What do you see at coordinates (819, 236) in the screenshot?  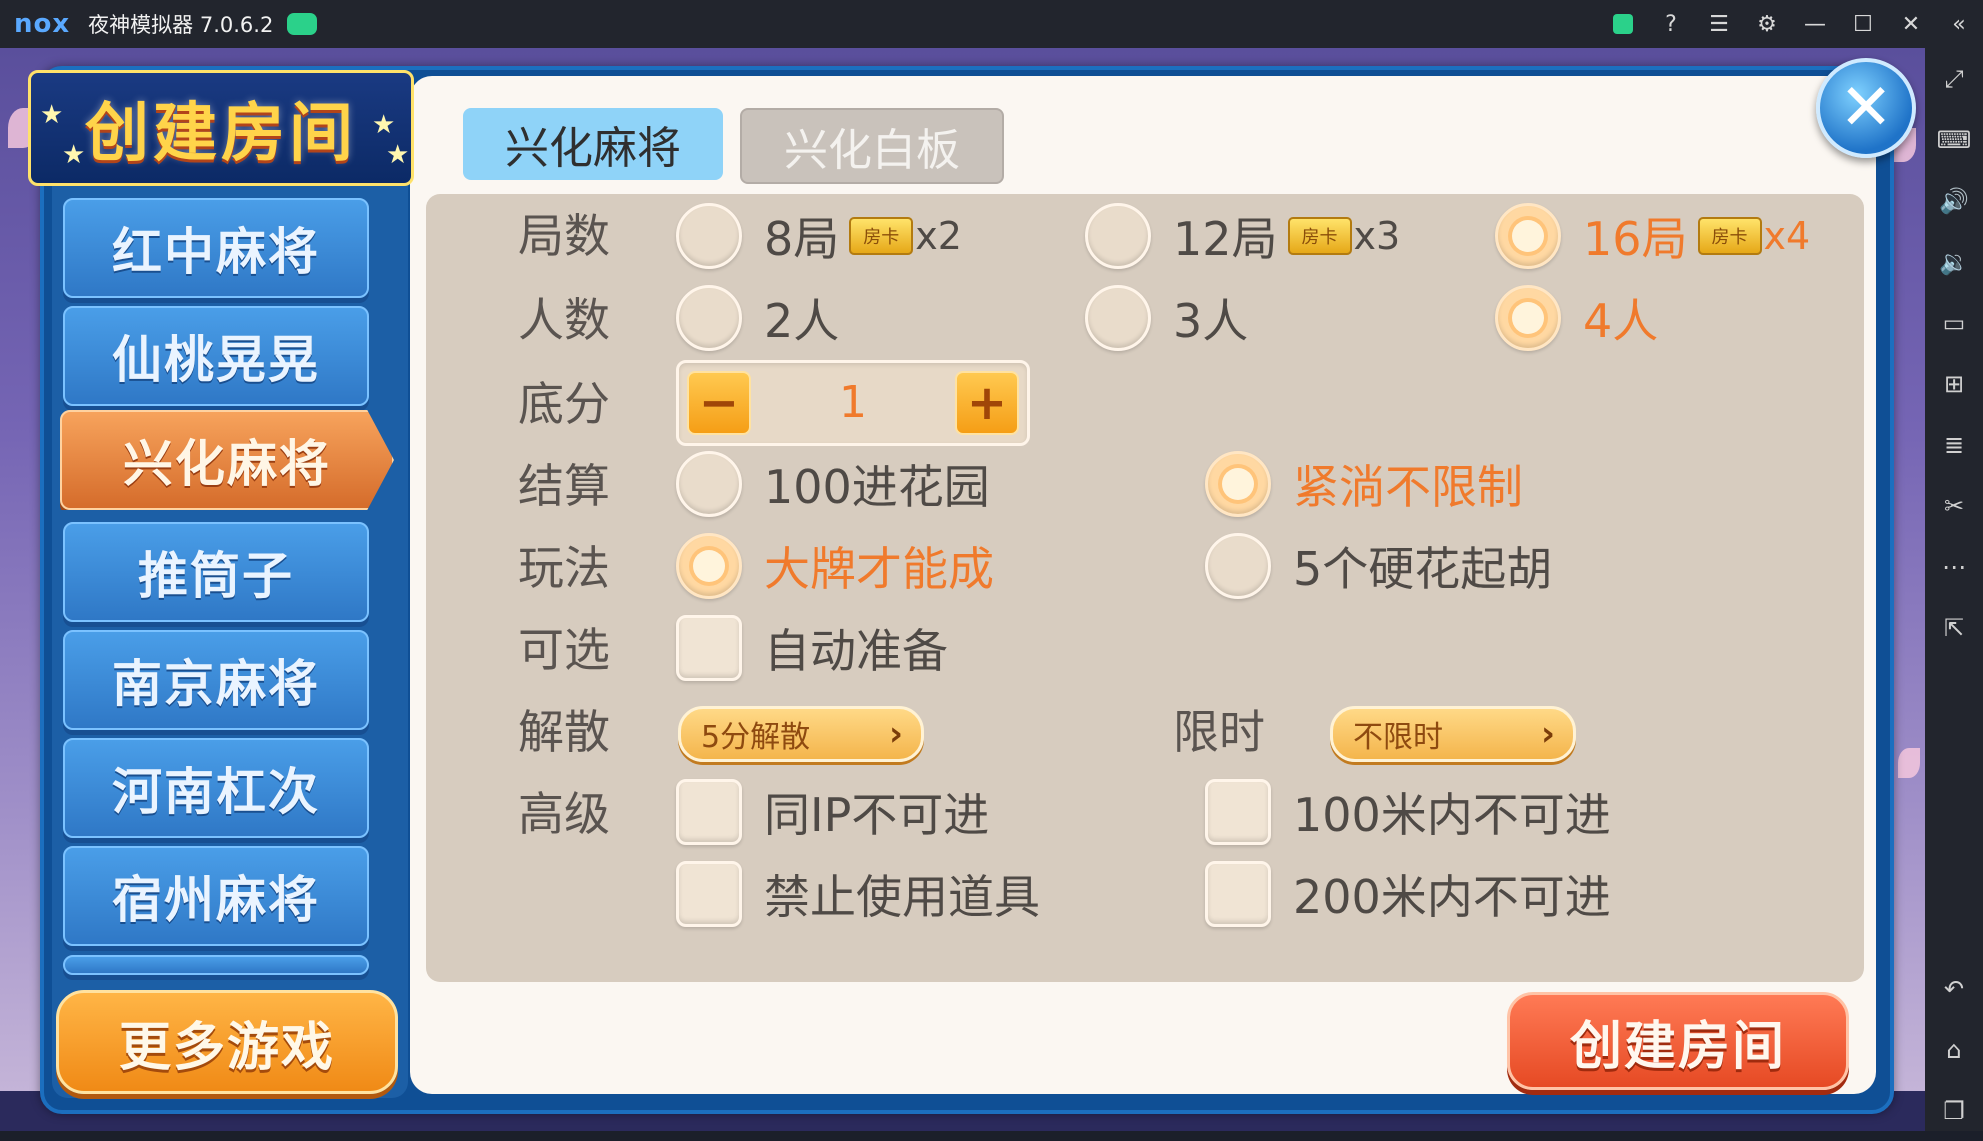 I see `rounds-option-8: 8局 房卡 x2` at bounding box center [819, 236].